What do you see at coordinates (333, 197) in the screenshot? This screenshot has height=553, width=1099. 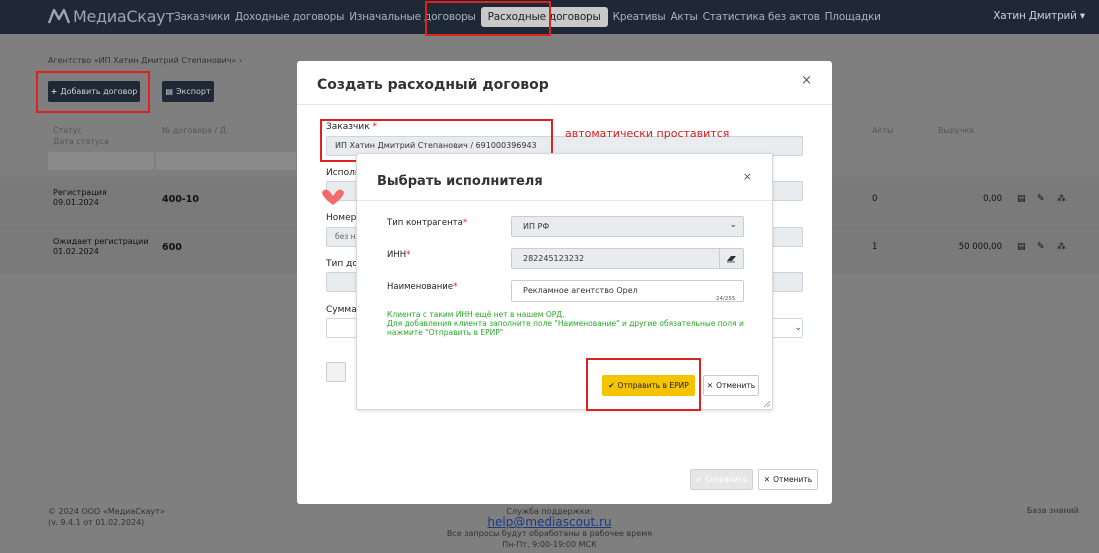 I see `checkmark-annotation-icon` at bounding box center [333, 197].